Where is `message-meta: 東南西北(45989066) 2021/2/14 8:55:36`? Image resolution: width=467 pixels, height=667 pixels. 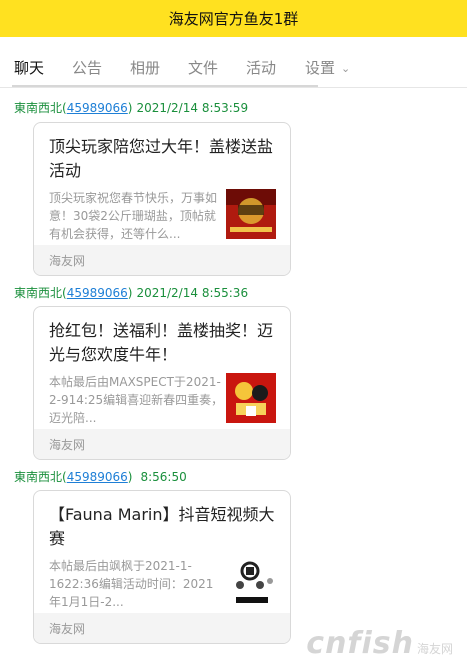
message-meta: 東南西北(45989066) 2021/2/14 8:55:36 is located at coordinates (131, 293).